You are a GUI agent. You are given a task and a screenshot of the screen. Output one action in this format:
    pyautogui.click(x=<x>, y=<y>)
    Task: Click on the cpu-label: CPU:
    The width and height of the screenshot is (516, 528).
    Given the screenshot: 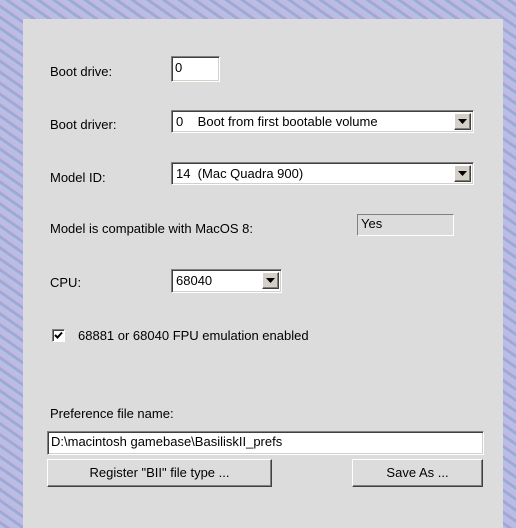 What is the action you would take?
    pyautogui.click(x=66, y=282)
    